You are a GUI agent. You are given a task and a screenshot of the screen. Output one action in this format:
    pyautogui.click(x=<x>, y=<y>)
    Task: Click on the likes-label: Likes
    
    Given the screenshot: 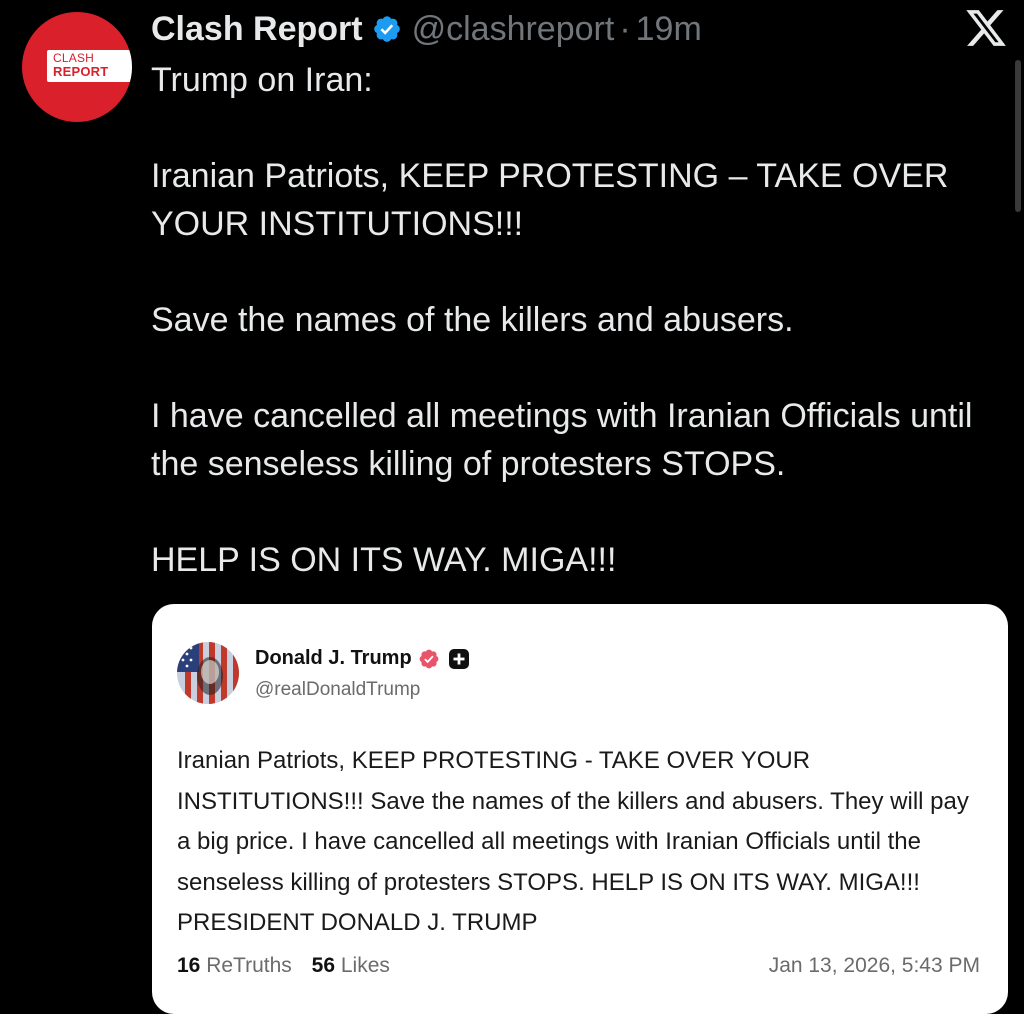 What is the action you would take?
    pyautogui.click(x=365, y=965)
    